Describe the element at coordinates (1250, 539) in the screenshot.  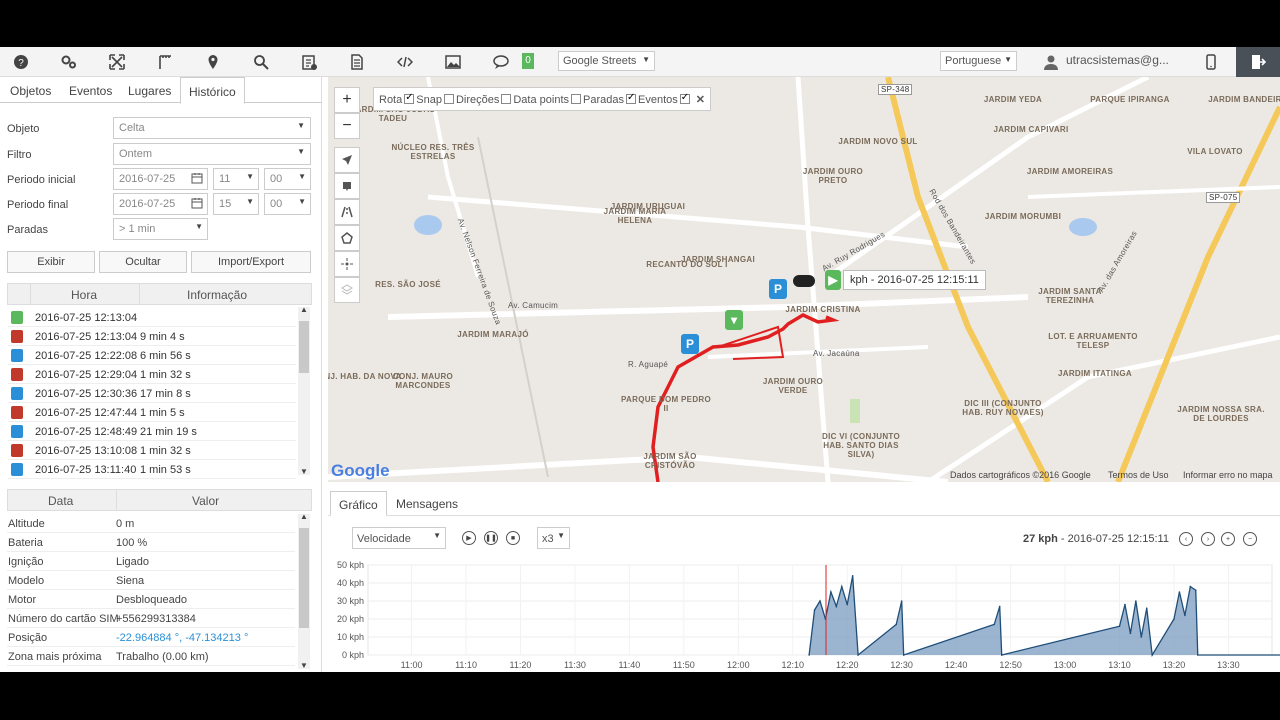
I see `zoom-out-icon: −` at that location.